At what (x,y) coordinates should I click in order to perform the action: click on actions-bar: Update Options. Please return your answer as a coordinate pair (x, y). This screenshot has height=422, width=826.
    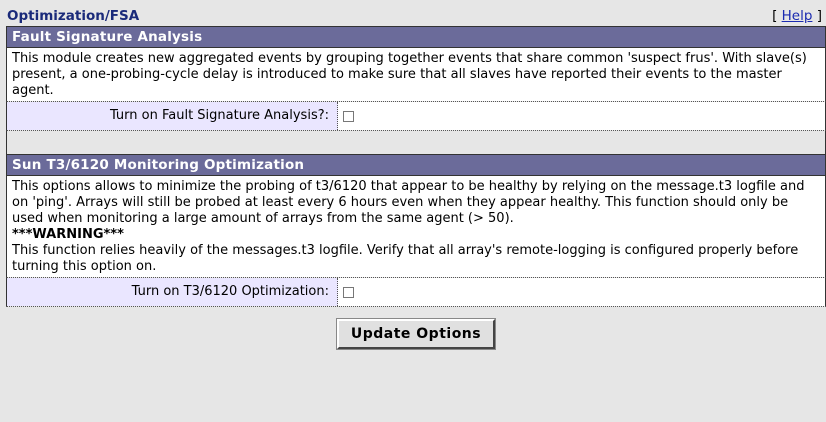
    Looking at the image, I should click on (416, 328).